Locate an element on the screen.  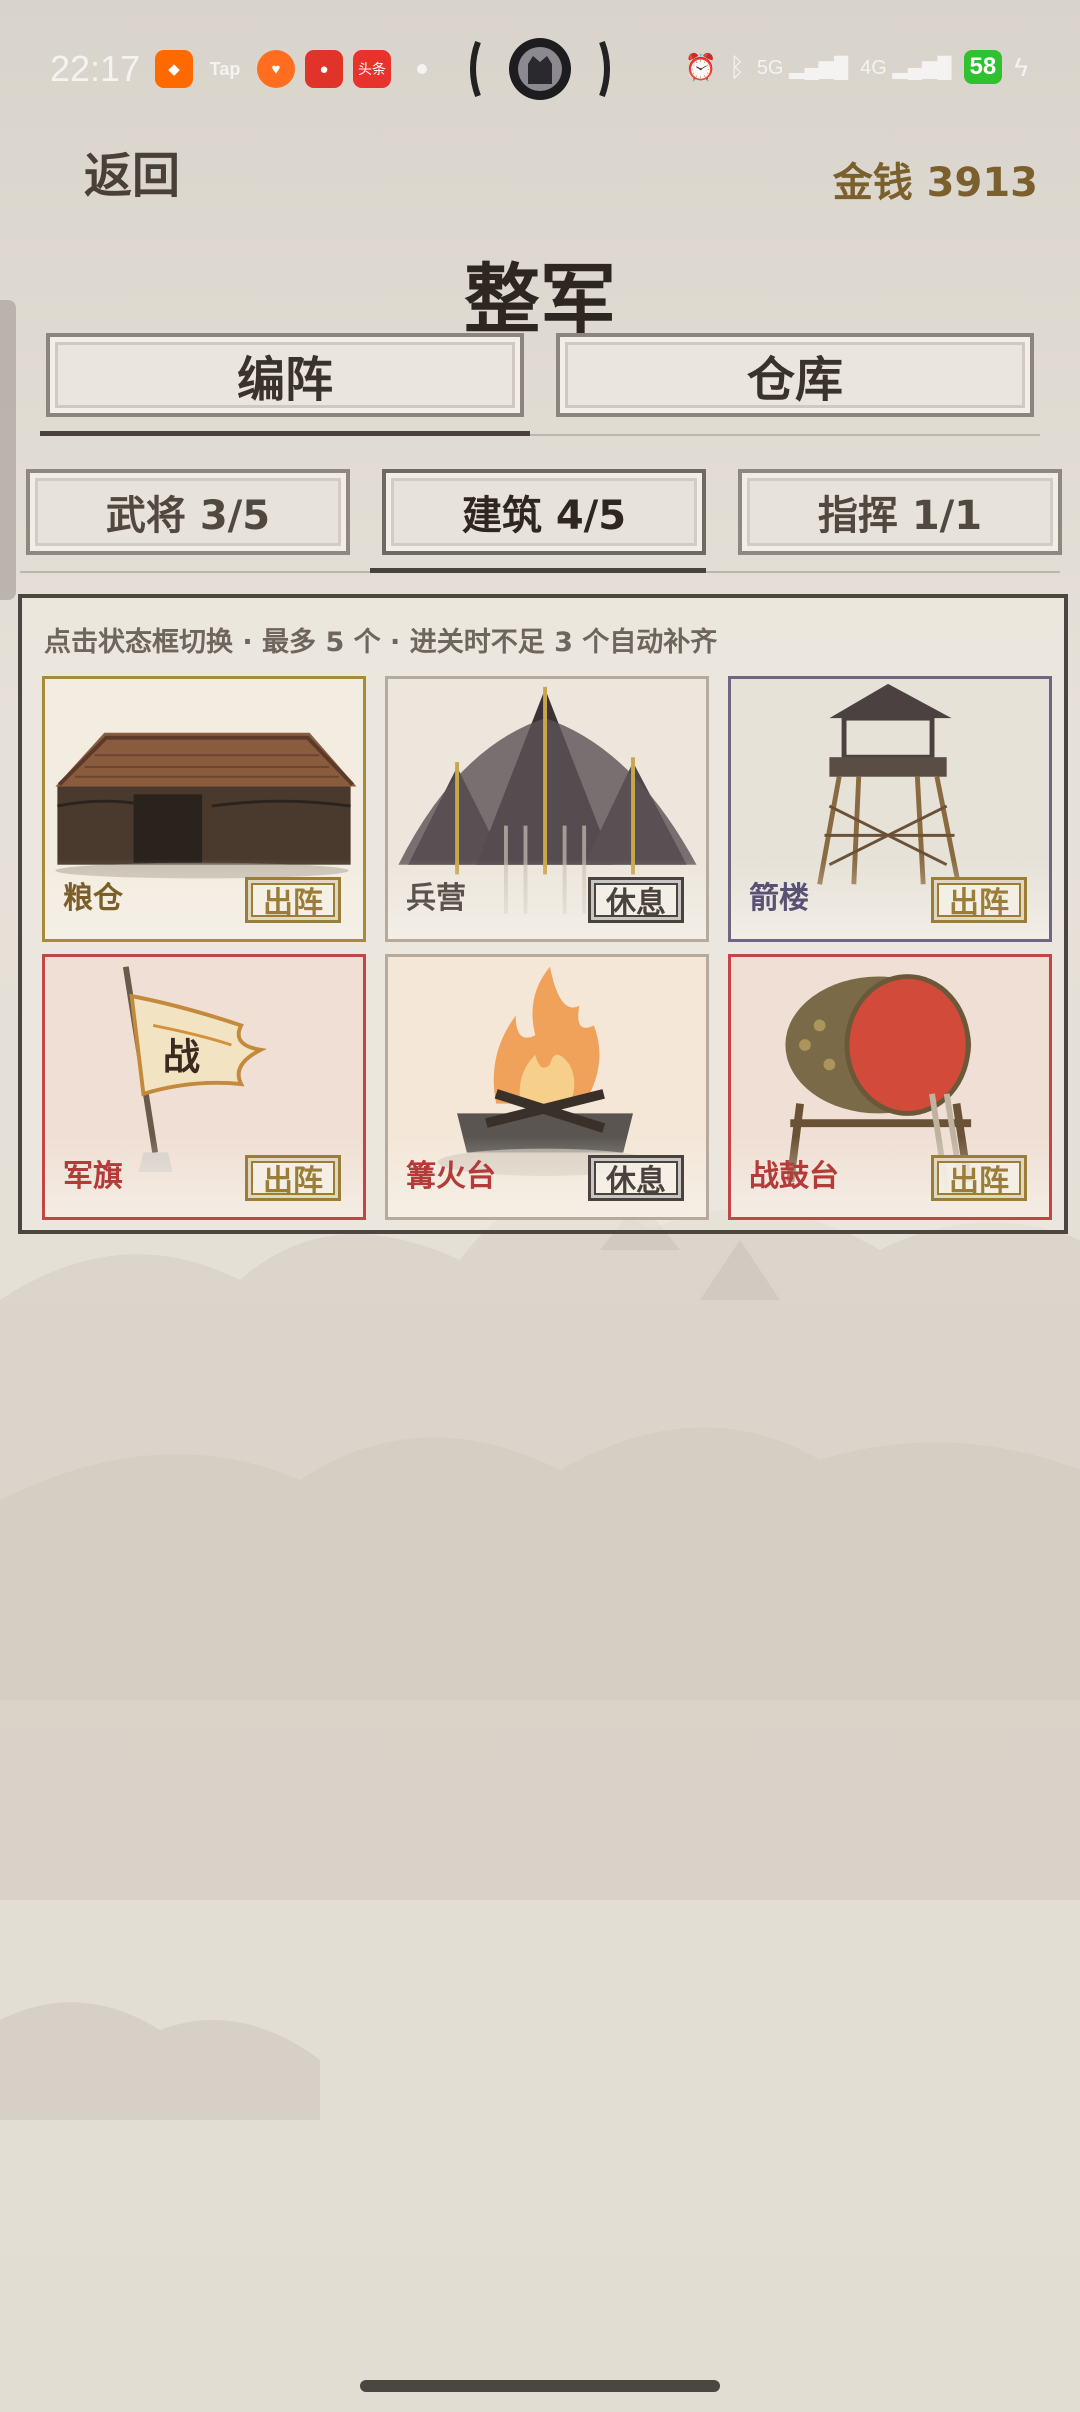
tab-warehouse: 仓库 is located at coordinates (795, 375).